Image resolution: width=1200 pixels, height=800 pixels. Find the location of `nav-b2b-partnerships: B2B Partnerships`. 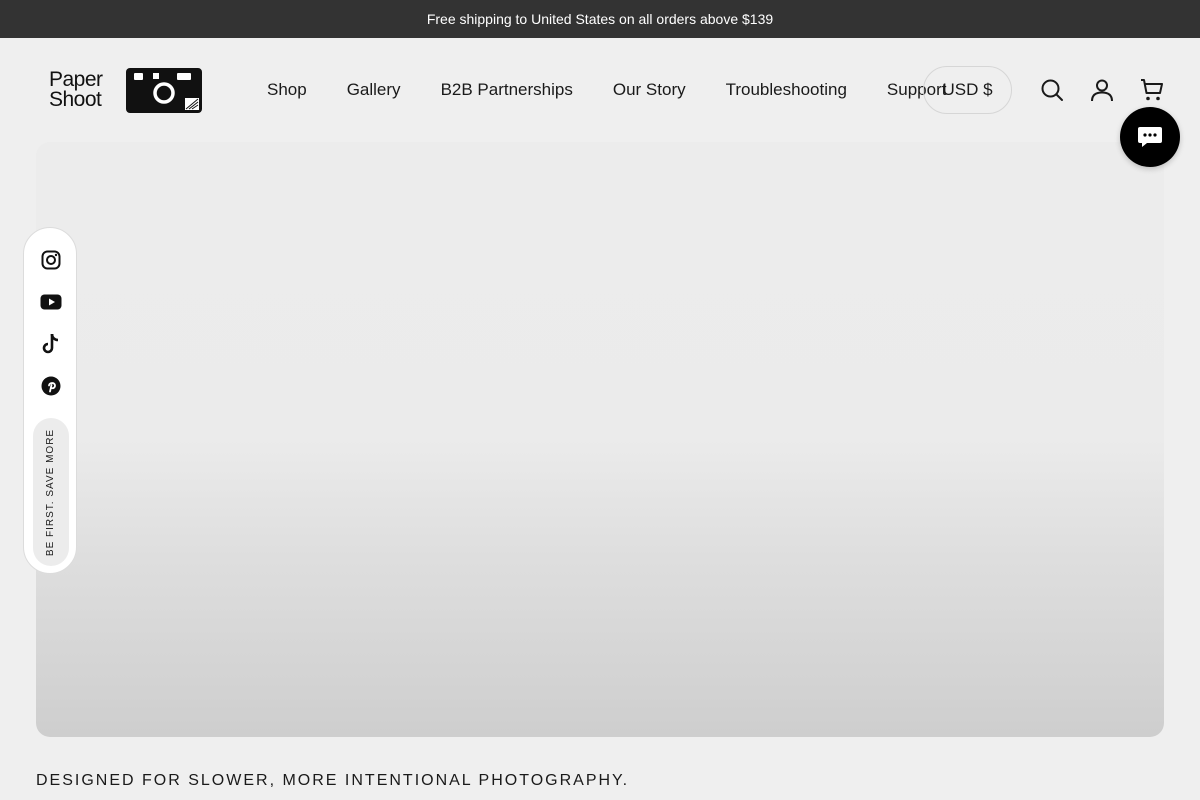

nav-b2b-partnerships: B2B Partnerships is located at coordinates (507, 90).